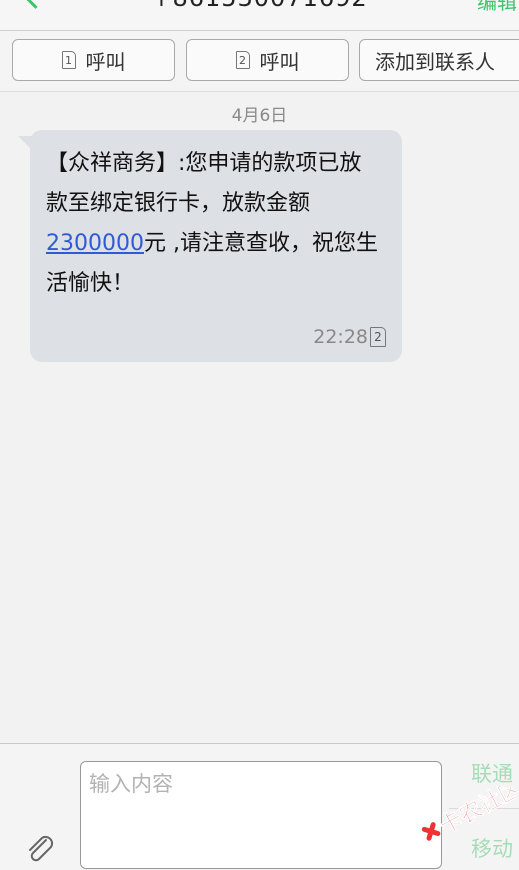 The image size is (519, 870). Describe the element at coordinates (259, 116) in the screenshot. I see `date-separator: 4月6日` at that location.